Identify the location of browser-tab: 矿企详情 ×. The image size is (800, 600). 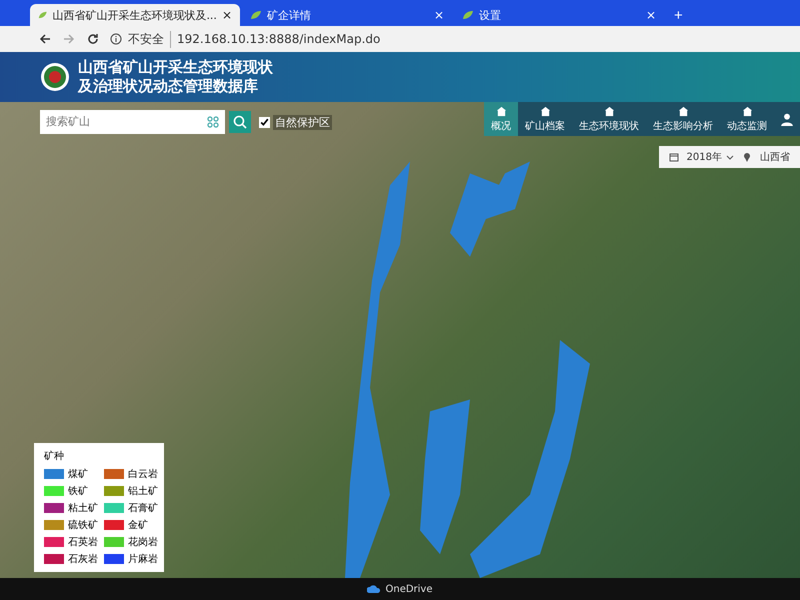
(347, 15).